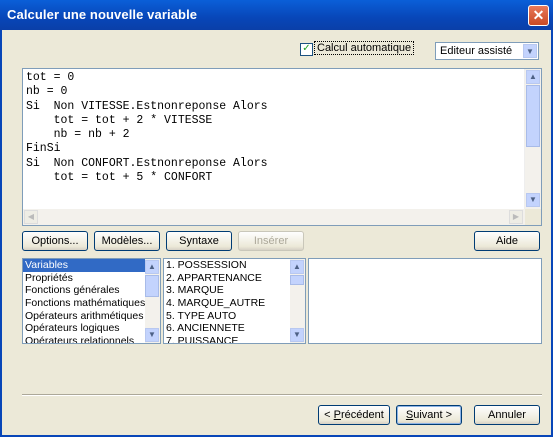  What do you see at coordinates (337, 415) in the screenshot?
I see `previous-accesskey: P` at bounding box center [337, 415].